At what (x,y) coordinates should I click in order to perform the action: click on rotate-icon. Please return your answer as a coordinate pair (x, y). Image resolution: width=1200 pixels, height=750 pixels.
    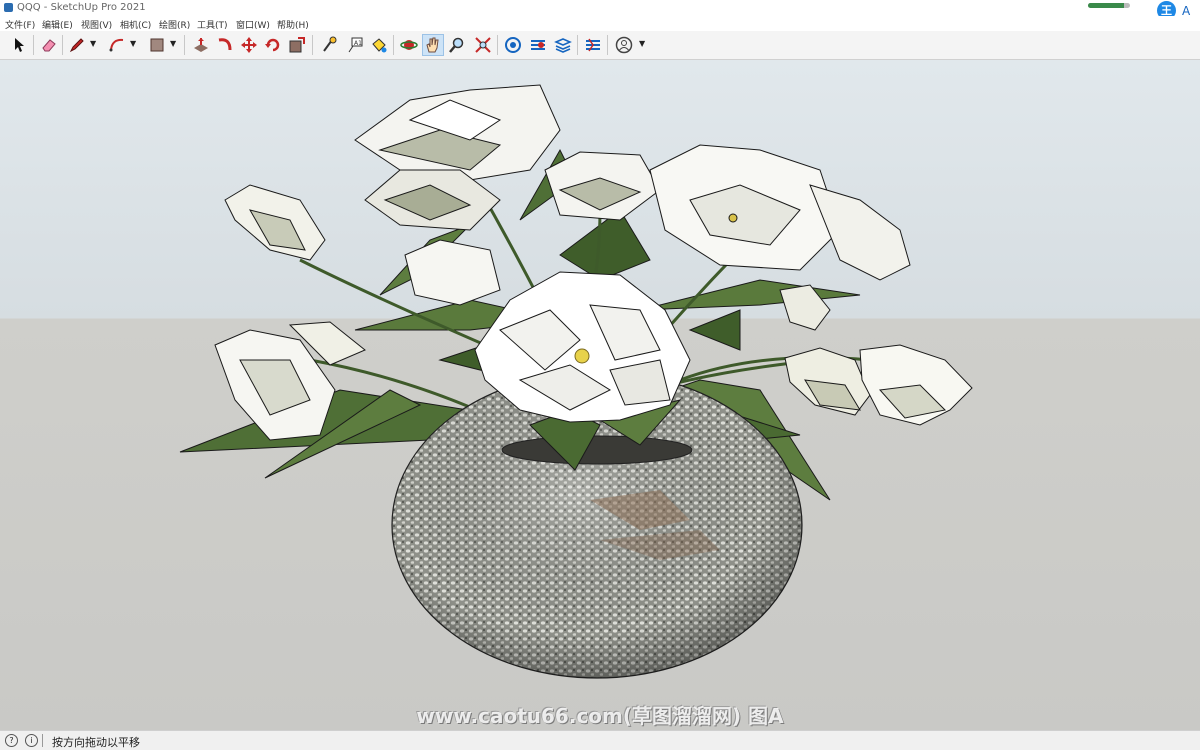
    Looking at the image, I should click on (273, 45).